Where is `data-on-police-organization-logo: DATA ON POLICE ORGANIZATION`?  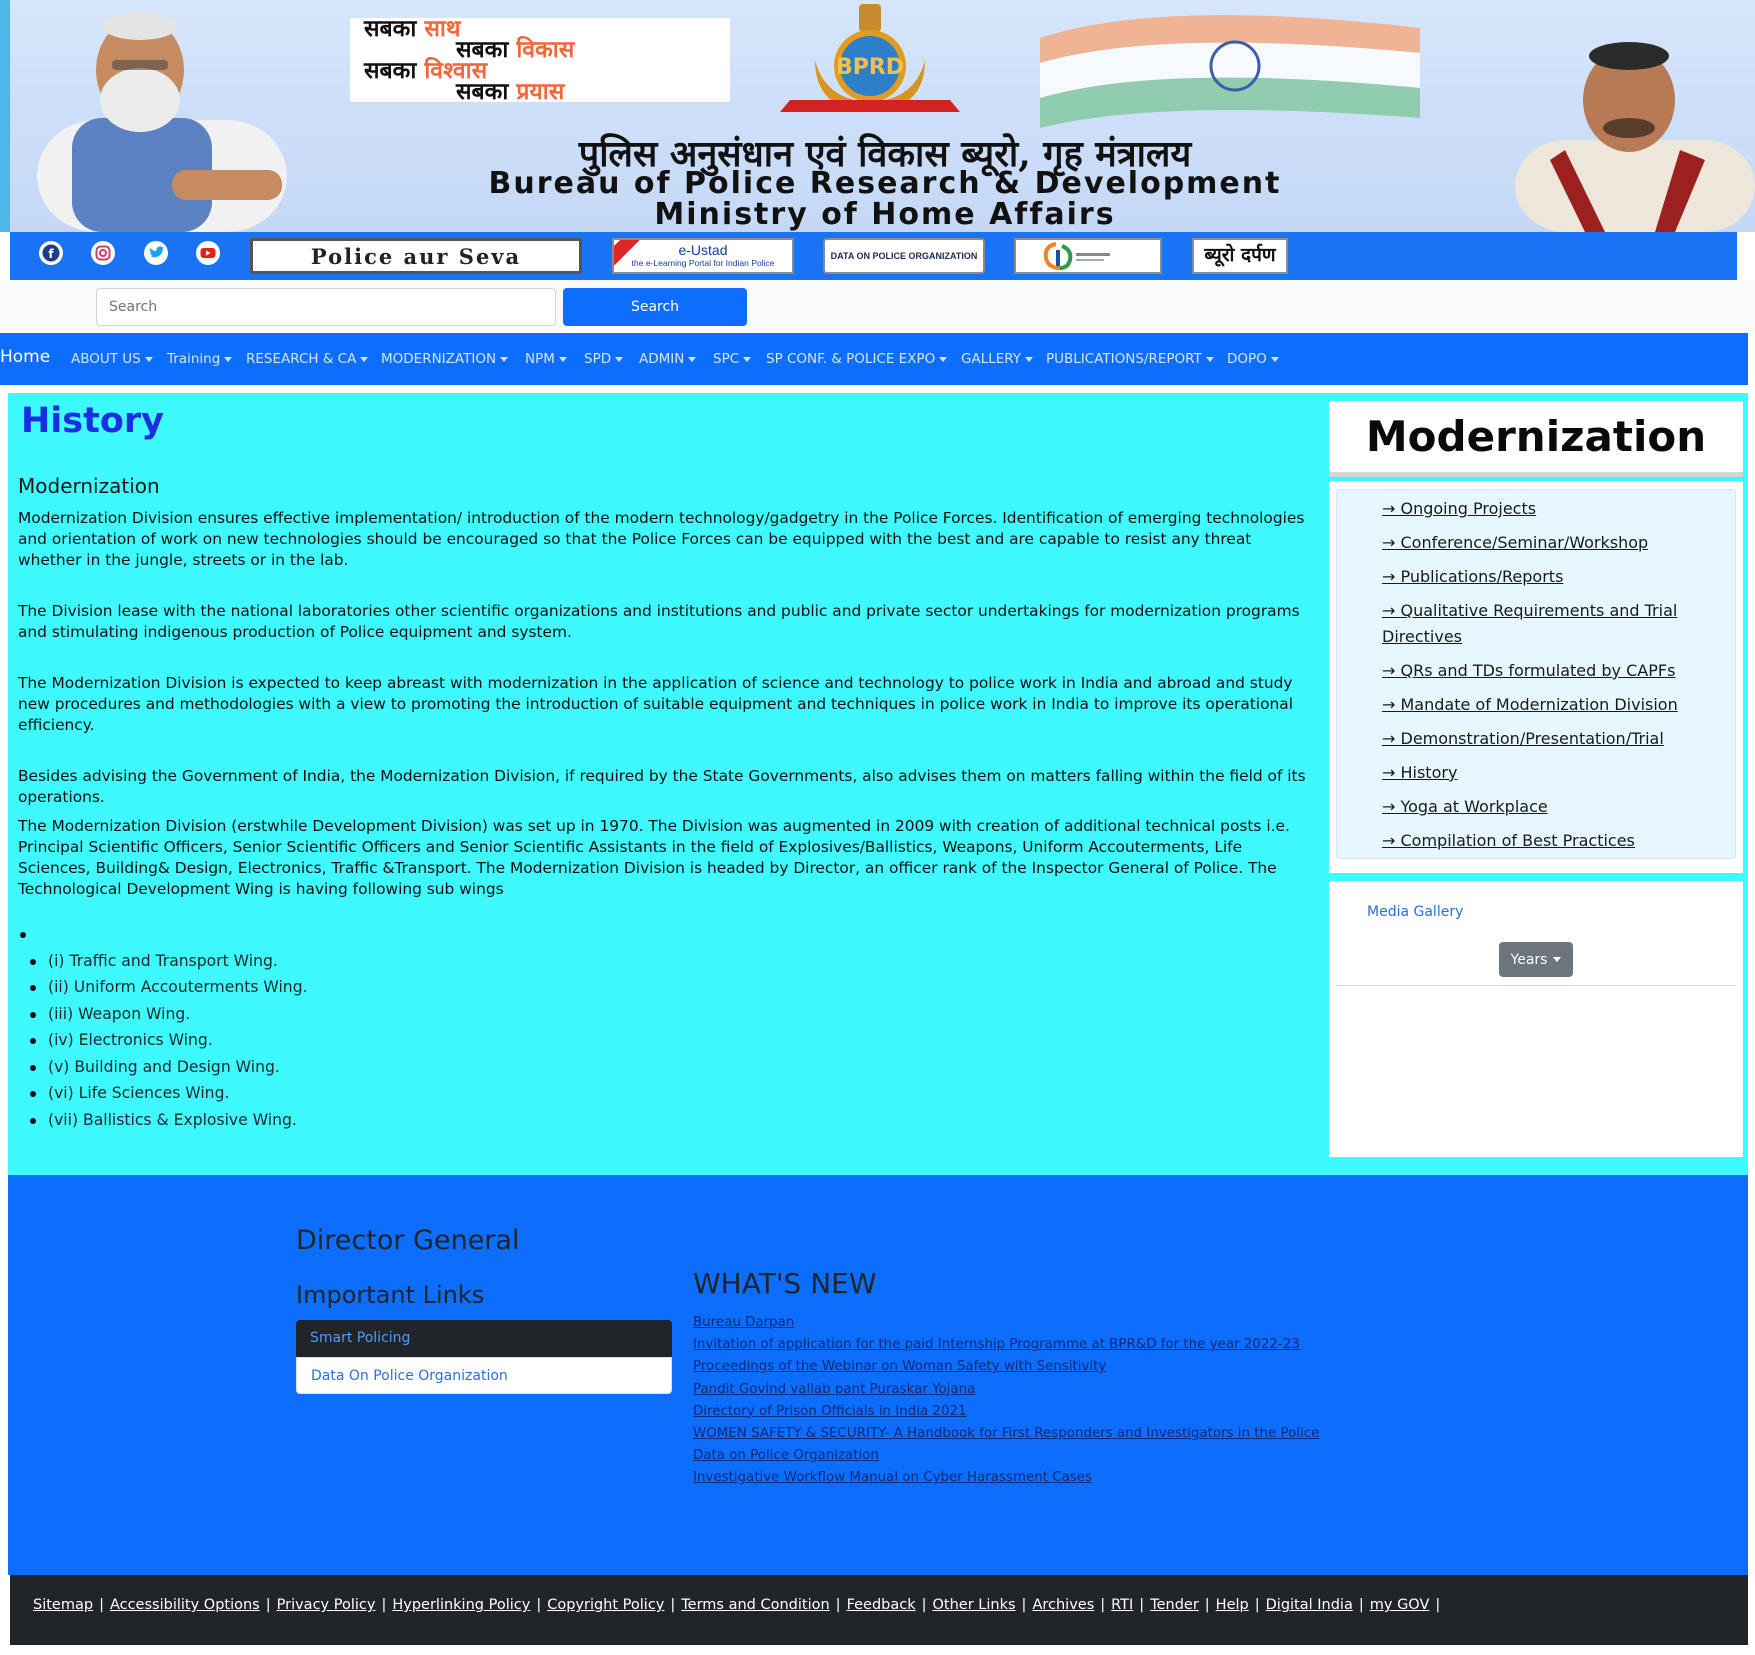
data-on-police-organization-logo: DATA ON POLICE ORGANIZATION is located at coordinates (904, 256).